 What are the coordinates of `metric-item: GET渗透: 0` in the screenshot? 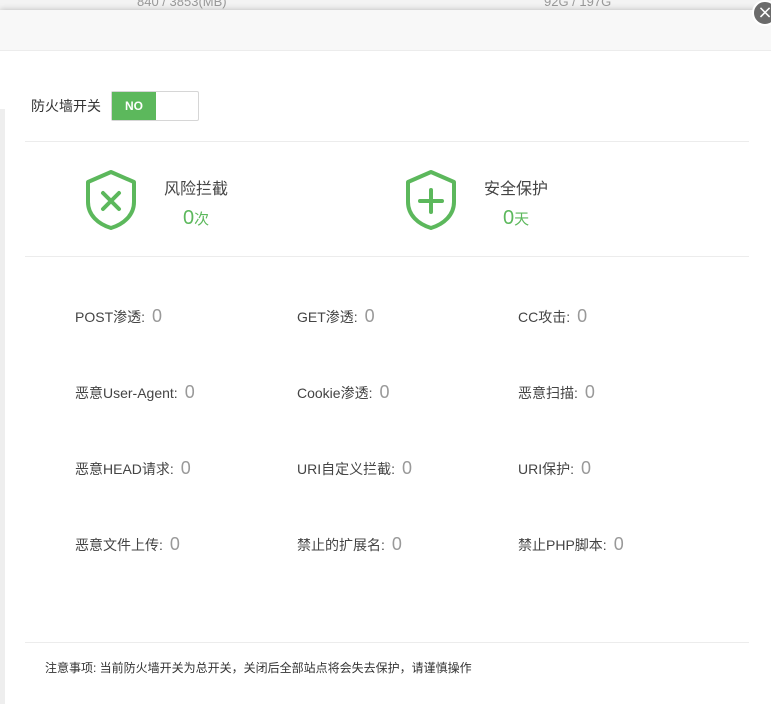 It's located at (336, 316).